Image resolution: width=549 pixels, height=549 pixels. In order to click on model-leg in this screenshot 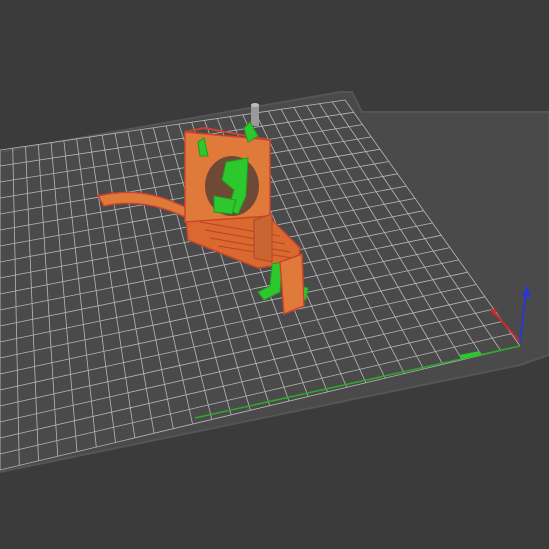, I will do `click(292, 284)`.